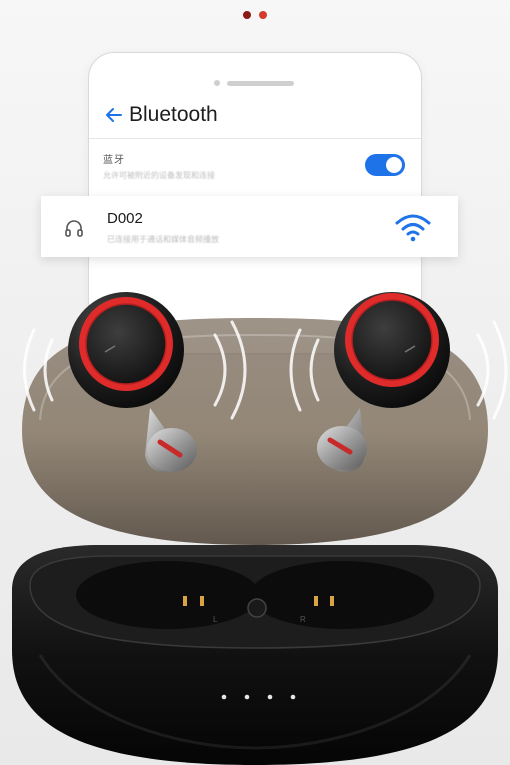 The image size is (510, 765). I want to click on left-charging-well, so click(168, 595).